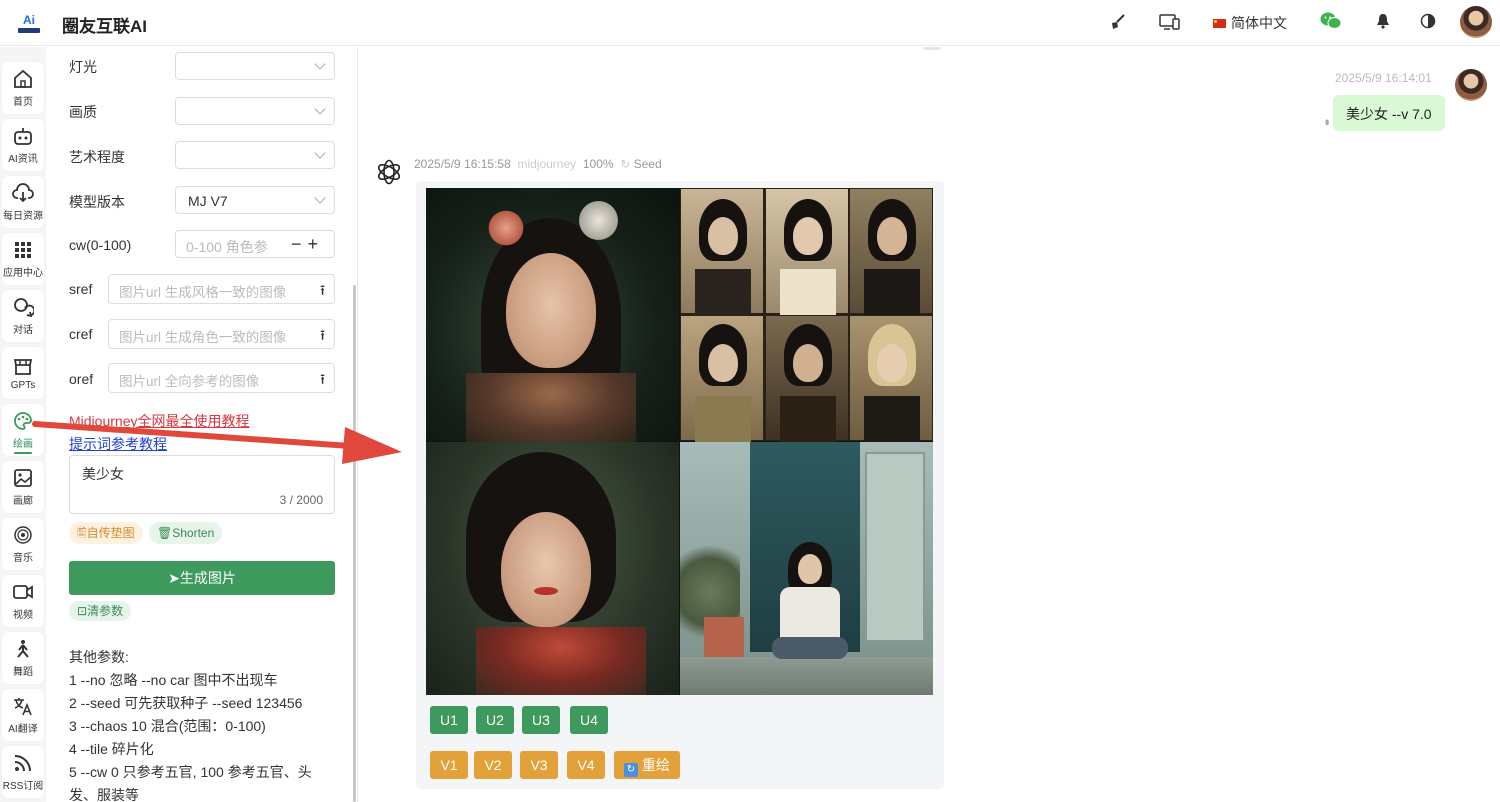 The image size is (1500, 802). What do you see at coordinates (1219, 23) in the screenshot?
I see `china-flag-icon` at bounding box center [1219, 23].